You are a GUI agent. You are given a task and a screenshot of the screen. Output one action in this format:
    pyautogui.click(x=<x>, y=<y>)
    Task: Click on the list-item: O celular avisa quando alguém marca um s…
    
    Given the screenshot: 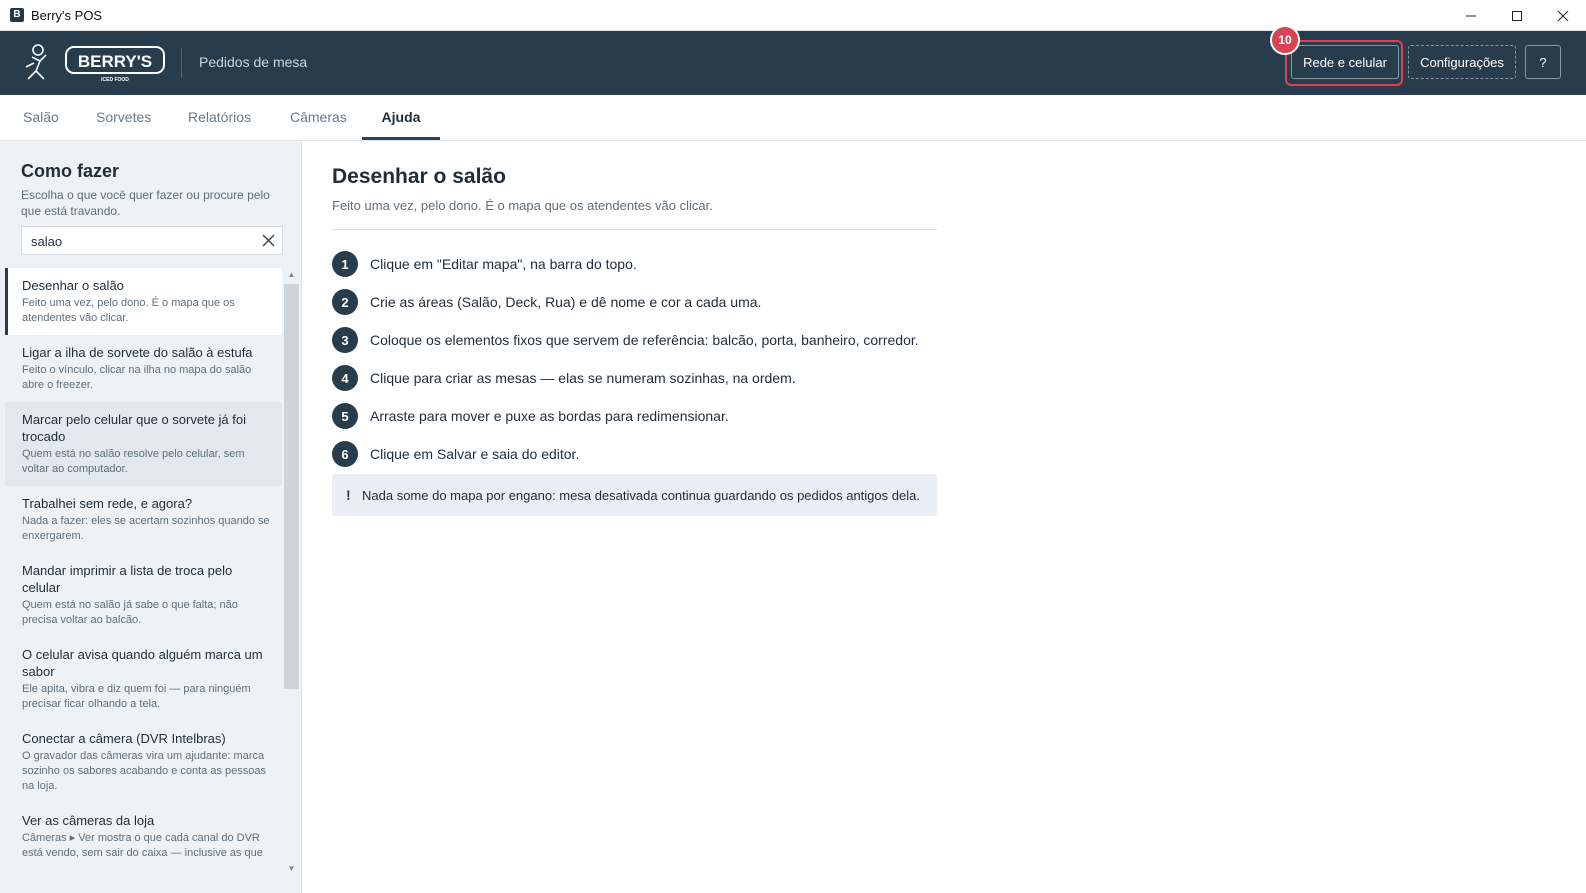 What is the action you would take?
    pyautogui.click(x=143, y=679)
    